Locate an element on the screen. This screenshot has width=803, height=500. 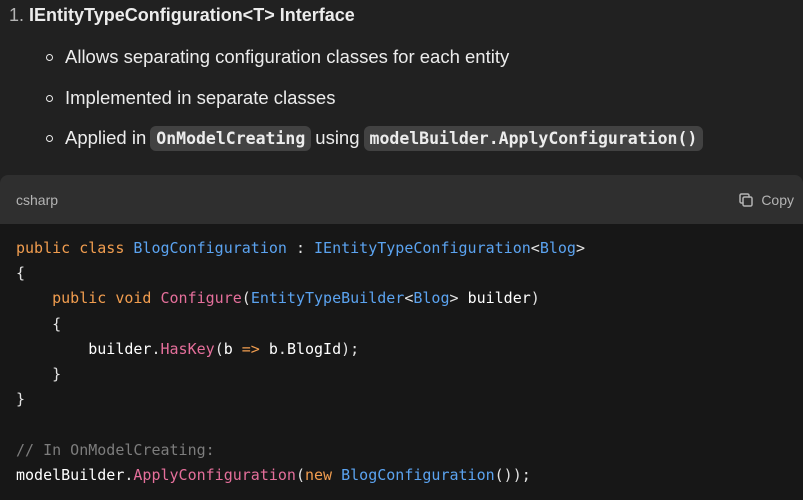
bullet-text: Applied in is located at coordinates (106, 137).